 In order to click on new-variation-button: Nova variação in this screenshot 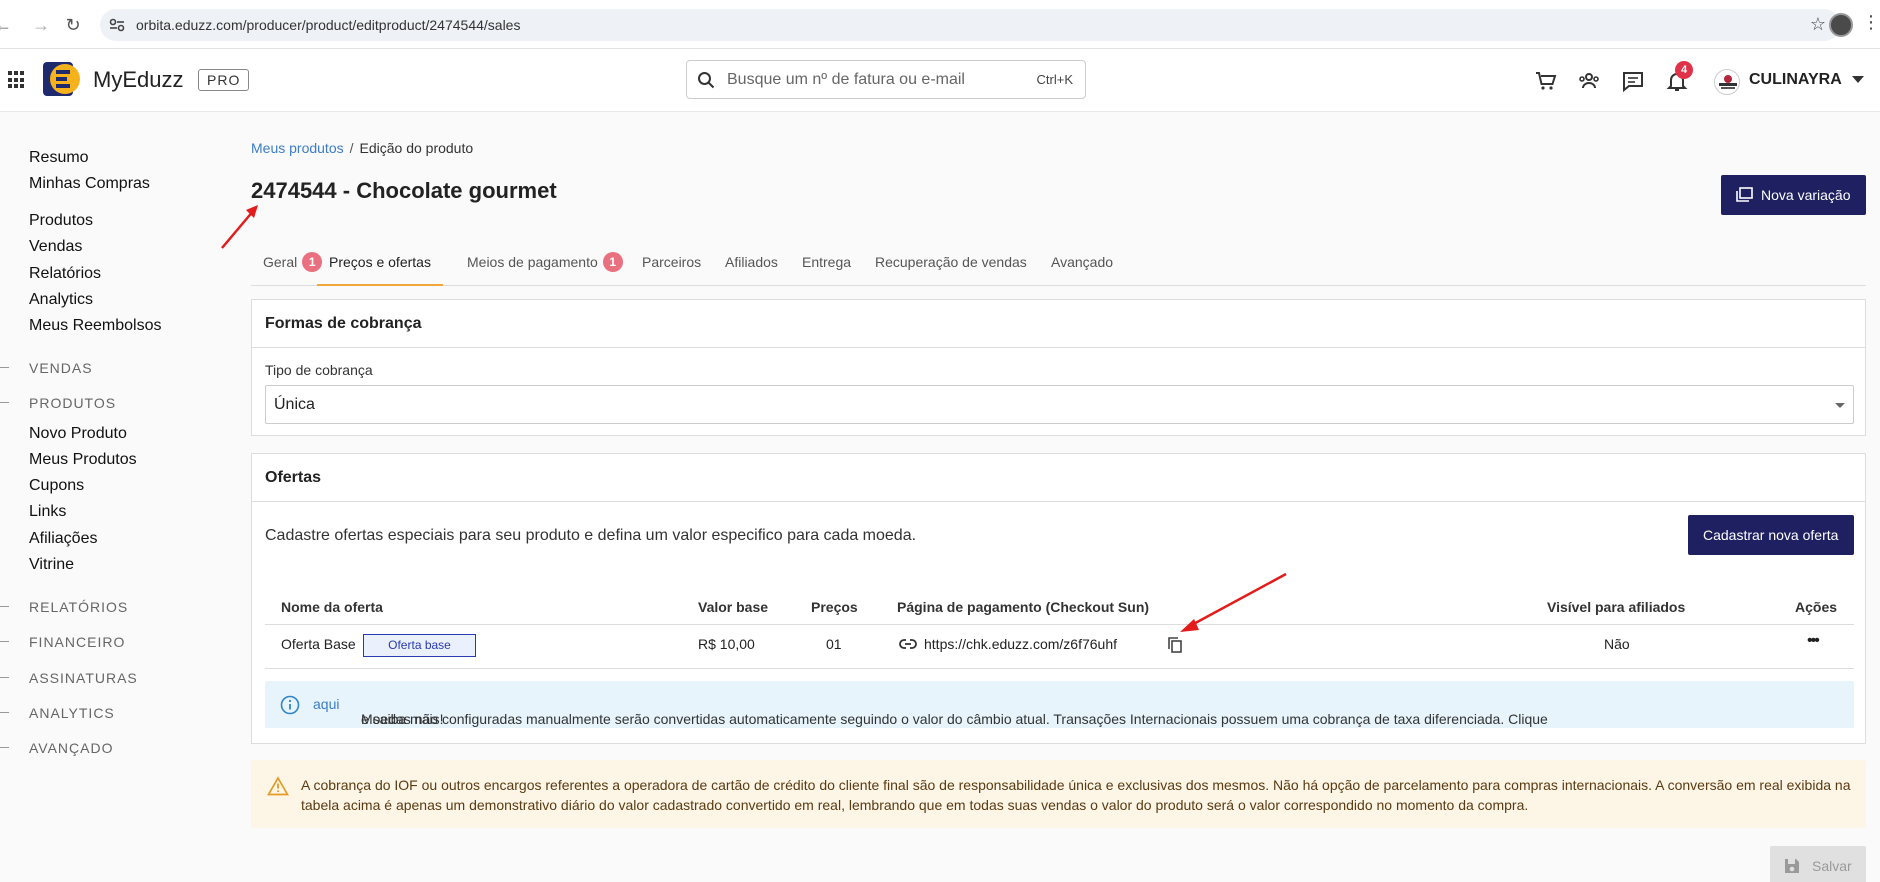, I will do `click(1793, 195)`.